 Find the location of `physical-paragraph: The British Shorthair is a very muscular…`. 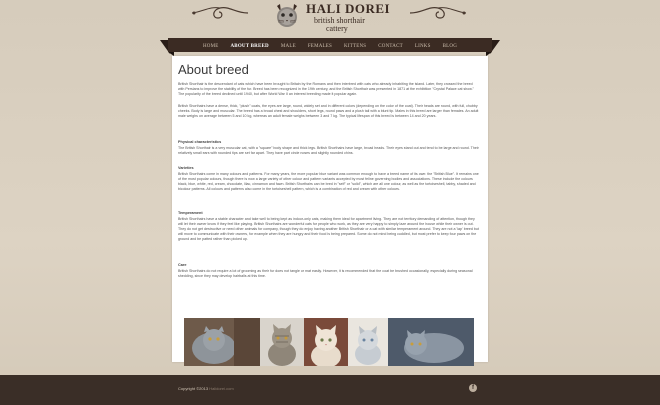

physical-paragraph: The British Shorthair is a very muscular… is located at coordinates (328, 150).